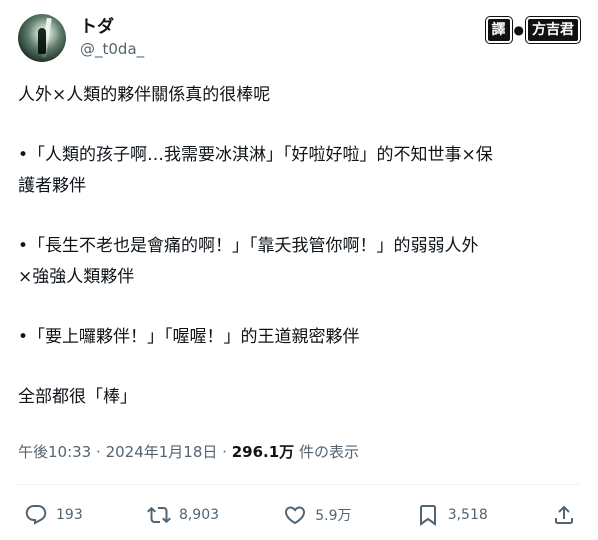 Image resolution: width=598 pixels, height=540 pixels. I want to click on action-bar: 193 8,903 5.9万 3,518, so click(300, 515).